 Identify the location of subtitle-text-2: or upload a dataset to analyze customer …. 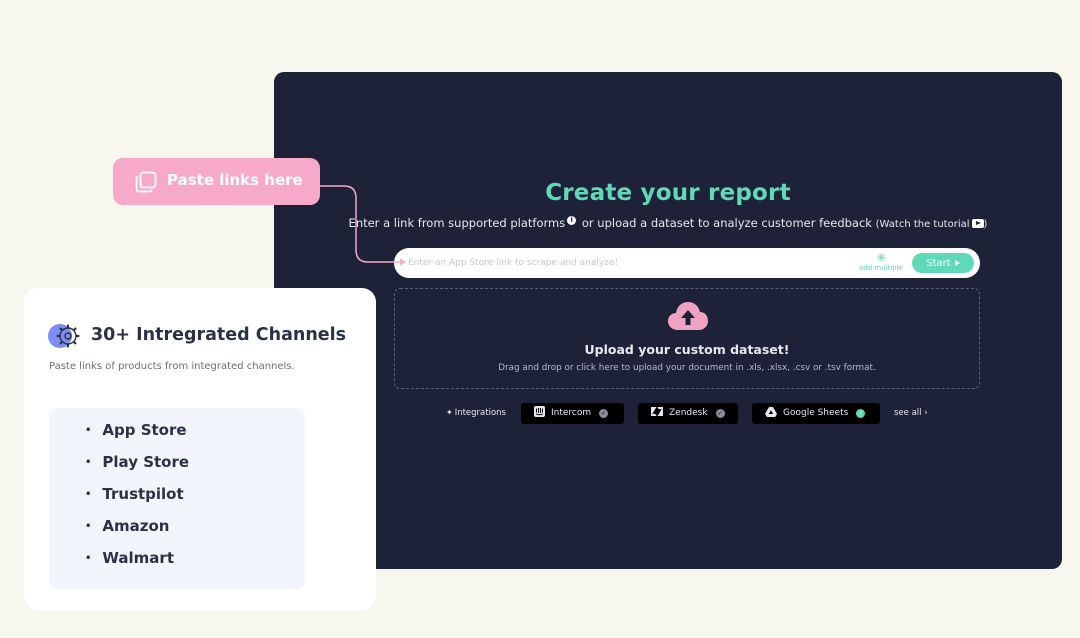
(726, 223).